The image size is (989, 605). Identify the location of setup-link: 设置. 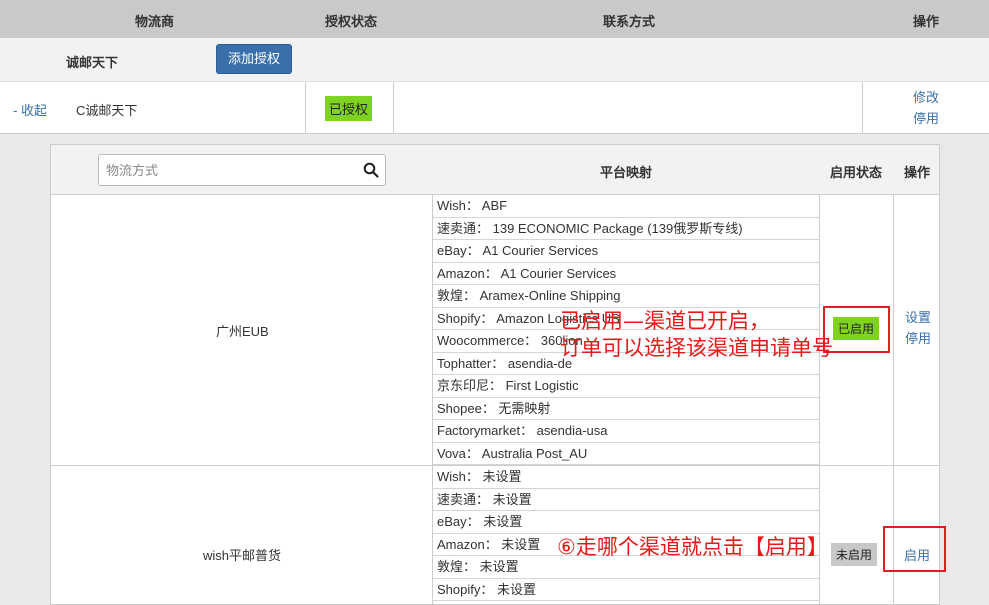
(918, 317).